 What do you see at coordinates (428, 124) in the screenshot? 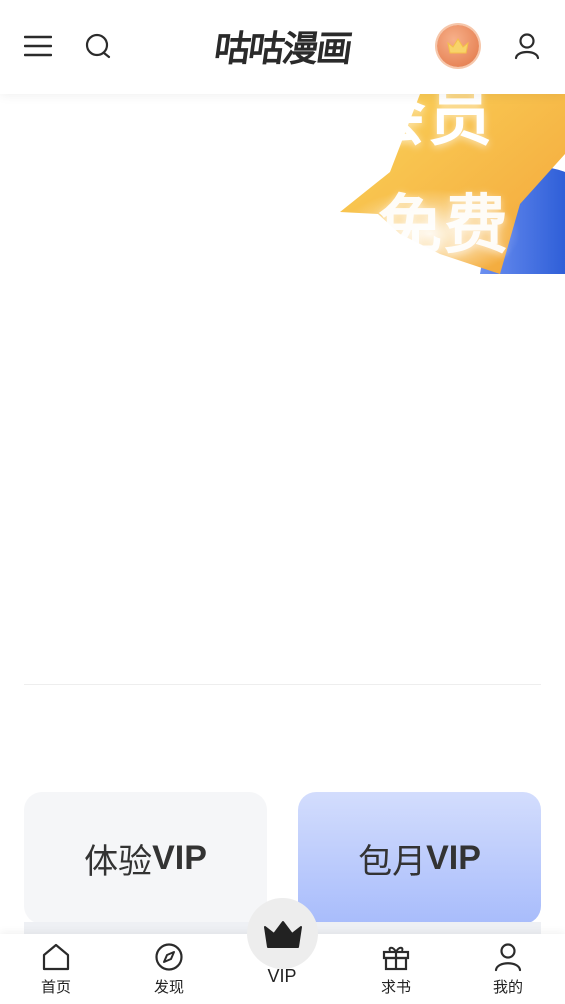
I see `banner-text-top: 会员` at bounding box center [428, 124].